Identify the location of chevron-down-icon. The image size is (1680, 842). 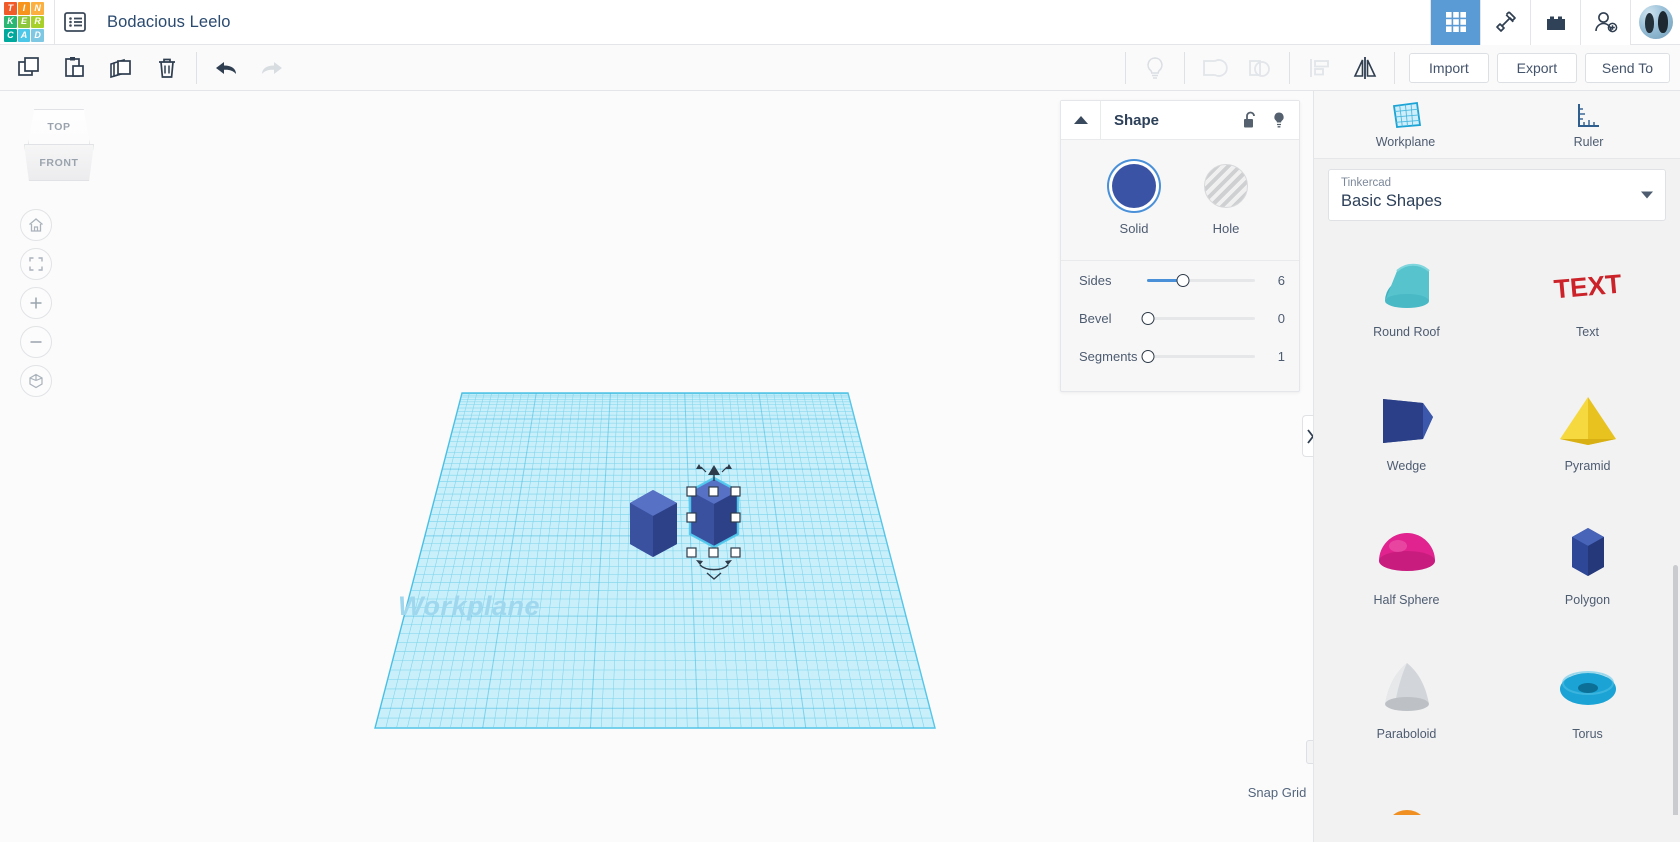
(1647, 195).